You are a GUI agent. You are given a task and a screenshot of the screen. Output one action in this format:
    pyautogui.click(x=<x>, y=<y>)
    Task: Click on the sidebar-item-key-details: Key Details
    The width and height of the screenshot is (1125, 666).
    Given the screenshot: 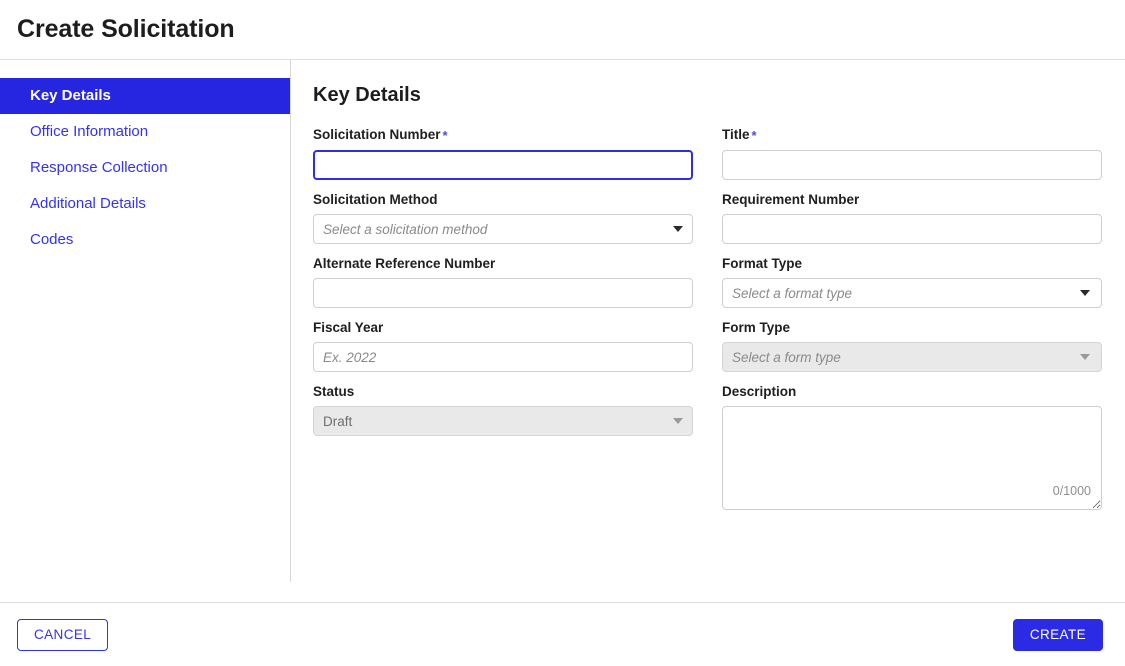 What is the action you would take?
    pyautogui.click(x=145, y=96)
    